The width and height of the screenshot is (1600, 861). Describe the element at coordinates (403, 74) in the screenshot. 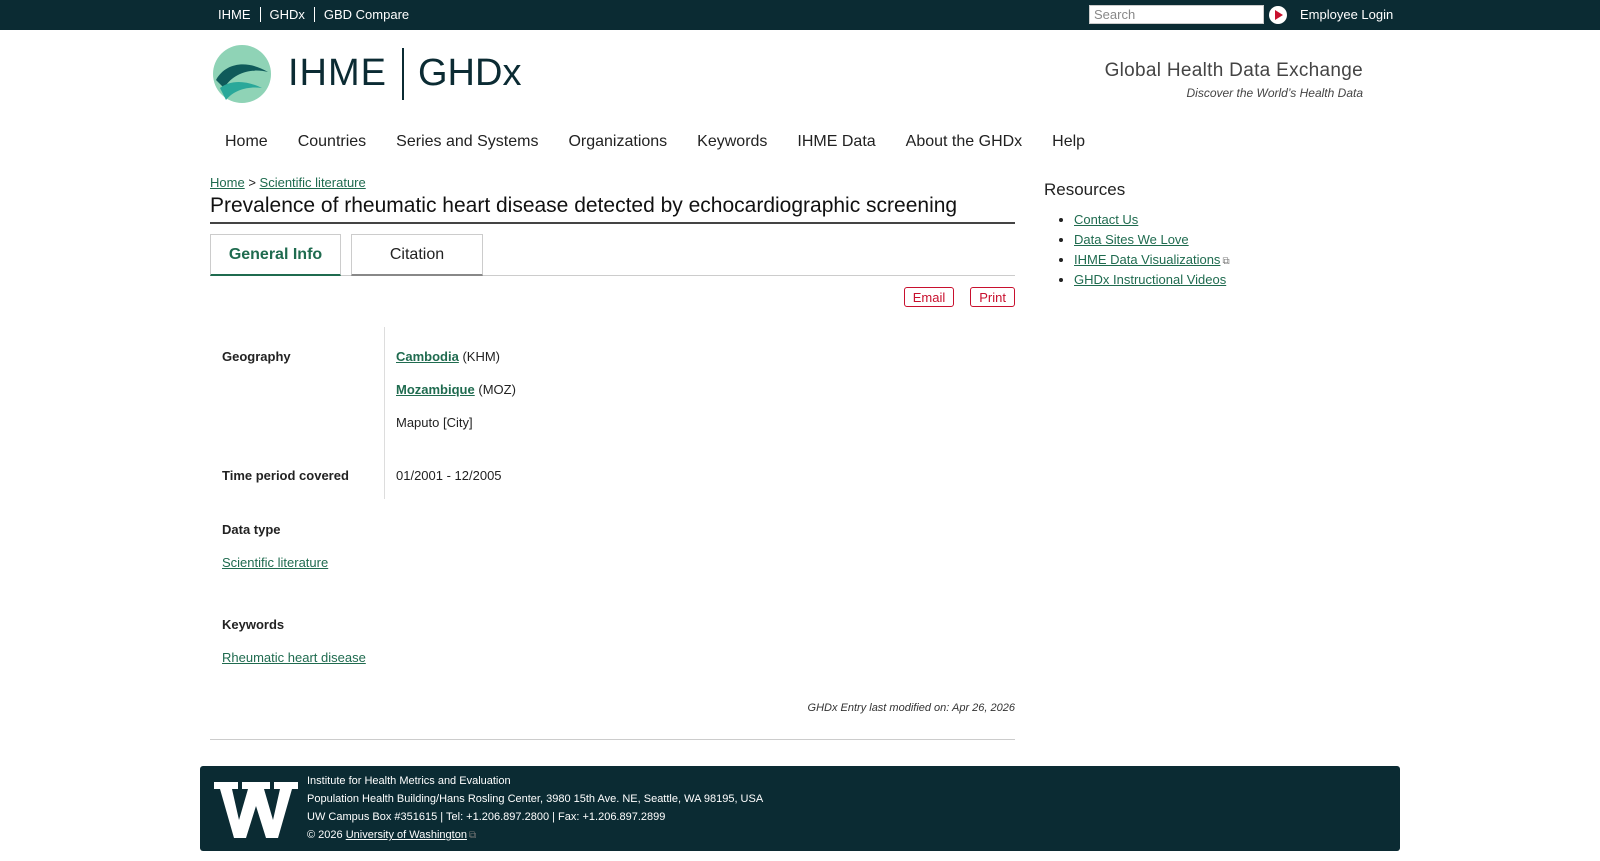

I see `logo-divider` at that location.